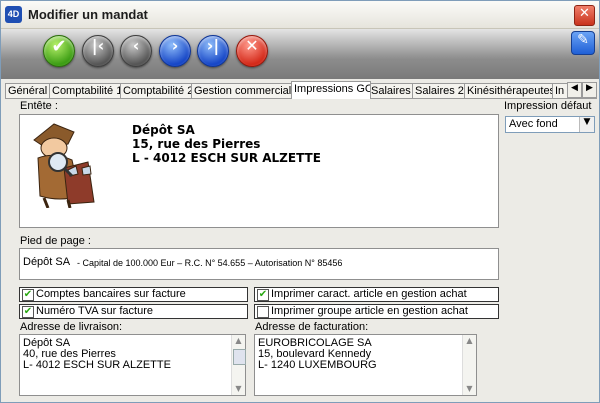  I want to click on imprimer-groupe-checkbox: Imprimer groupe article en gestion achat, so click(376, 311).